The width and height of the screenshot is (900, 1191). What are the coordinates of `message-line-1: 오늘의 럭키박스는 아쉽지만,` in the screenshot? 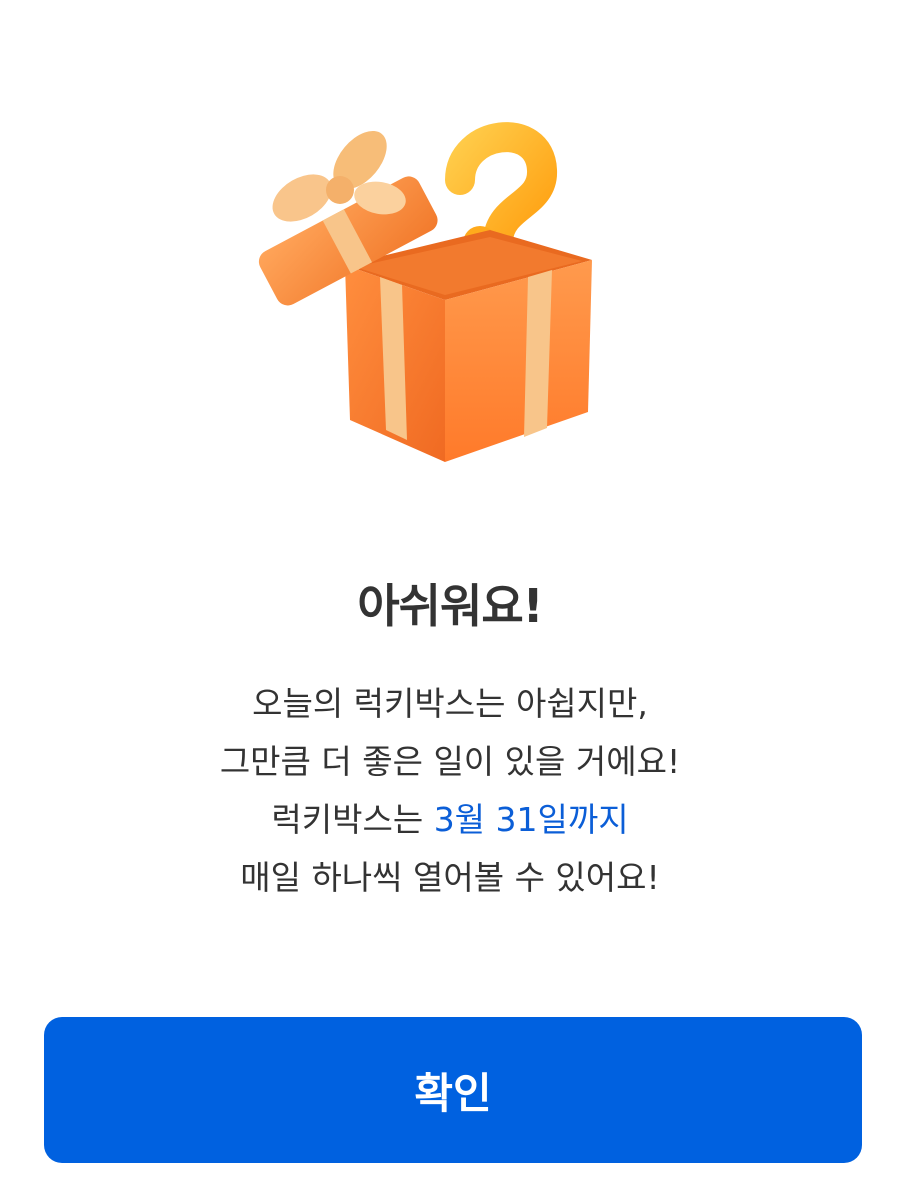 It's located at (450, 703).